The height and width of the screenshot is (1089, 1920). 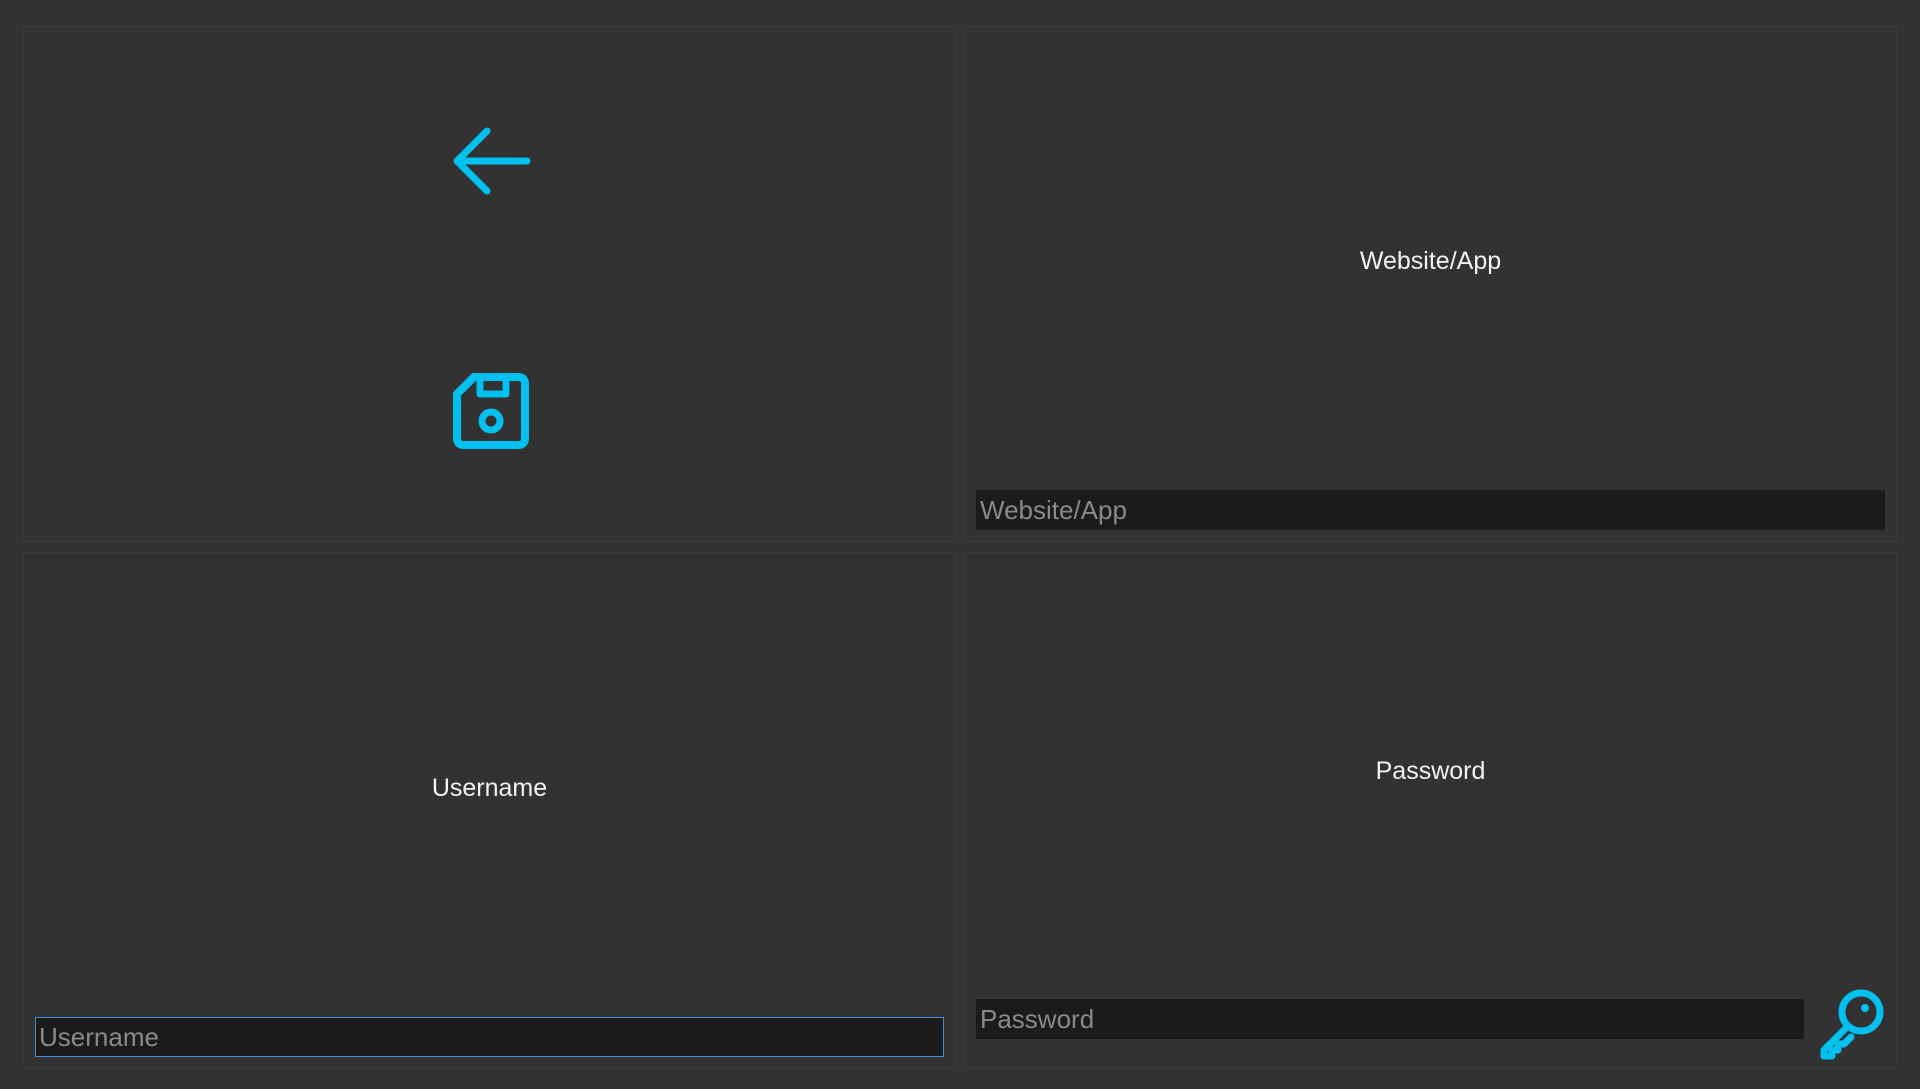 What do you see at coordinates (489, 788) in the screenshot?
I see `username-label: Username` at bounding box center [489, 788].